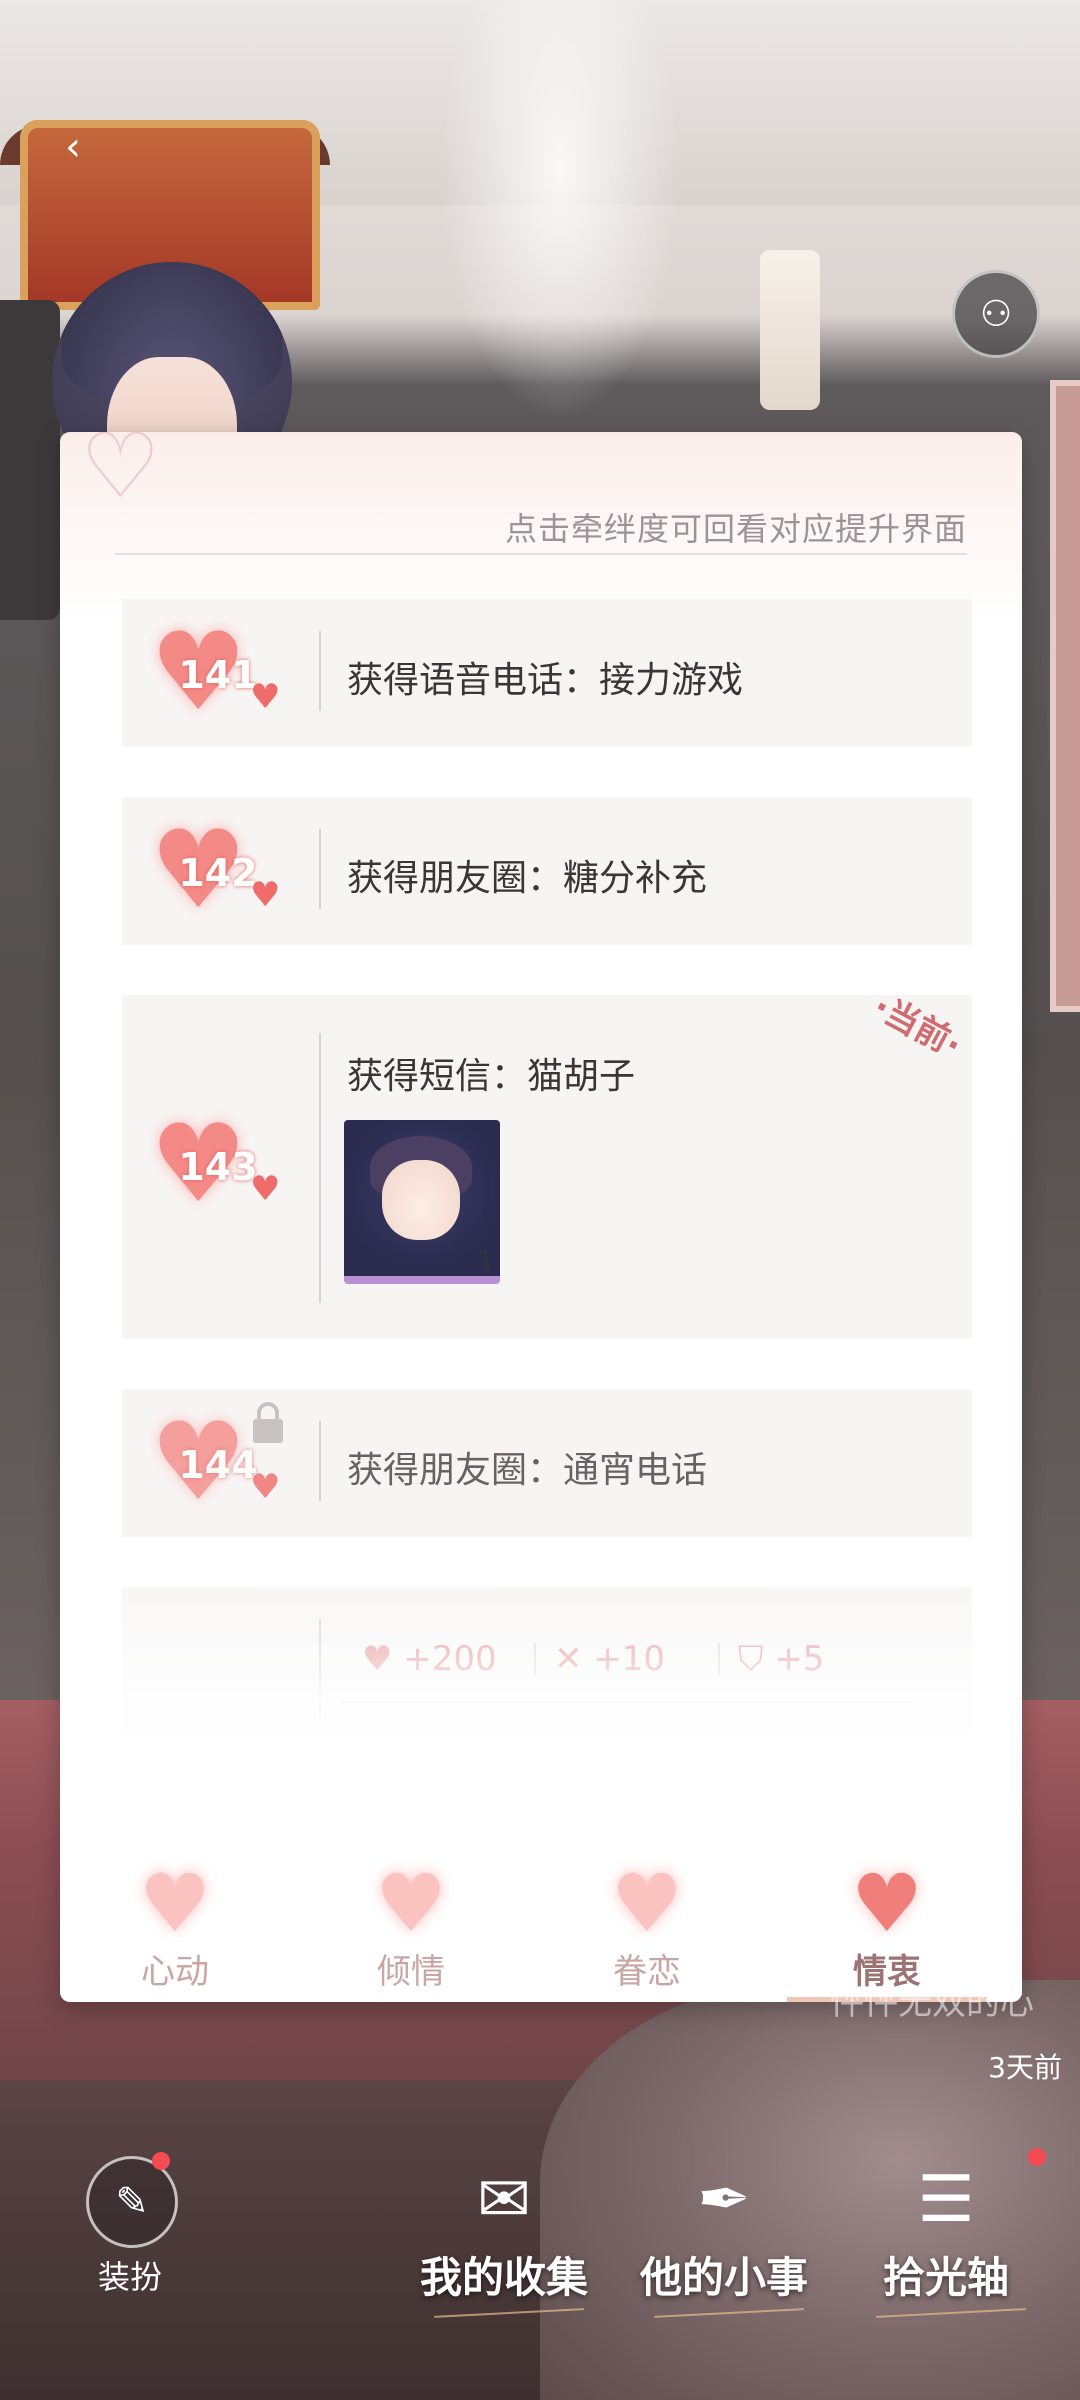 The width and height of the screenshot is (1080, 2400). I want to click on hint-divider, so click(541, 554).